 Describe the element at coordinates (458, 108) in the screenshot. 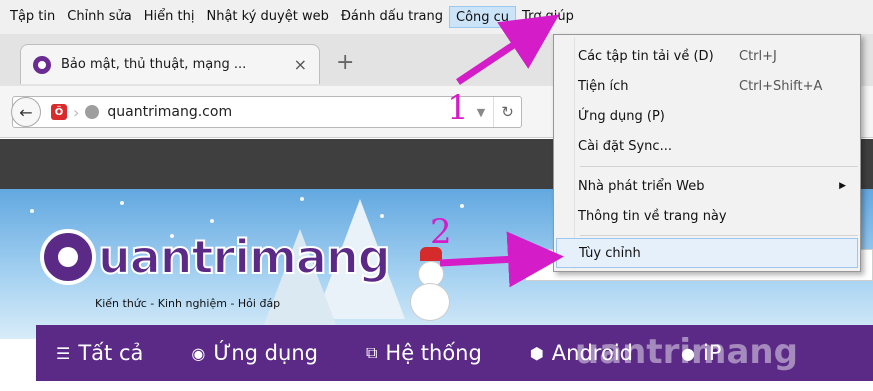

I see `annotation-step-1: 1` at that location.